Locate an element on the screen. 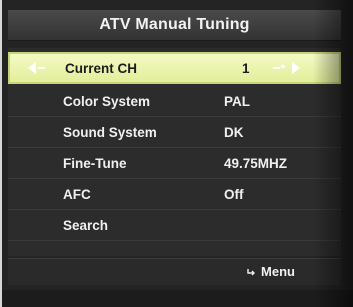 The height and width of the screenshot is (307, 353). menu-item-label: AFC is located at coordinates (77, 194).